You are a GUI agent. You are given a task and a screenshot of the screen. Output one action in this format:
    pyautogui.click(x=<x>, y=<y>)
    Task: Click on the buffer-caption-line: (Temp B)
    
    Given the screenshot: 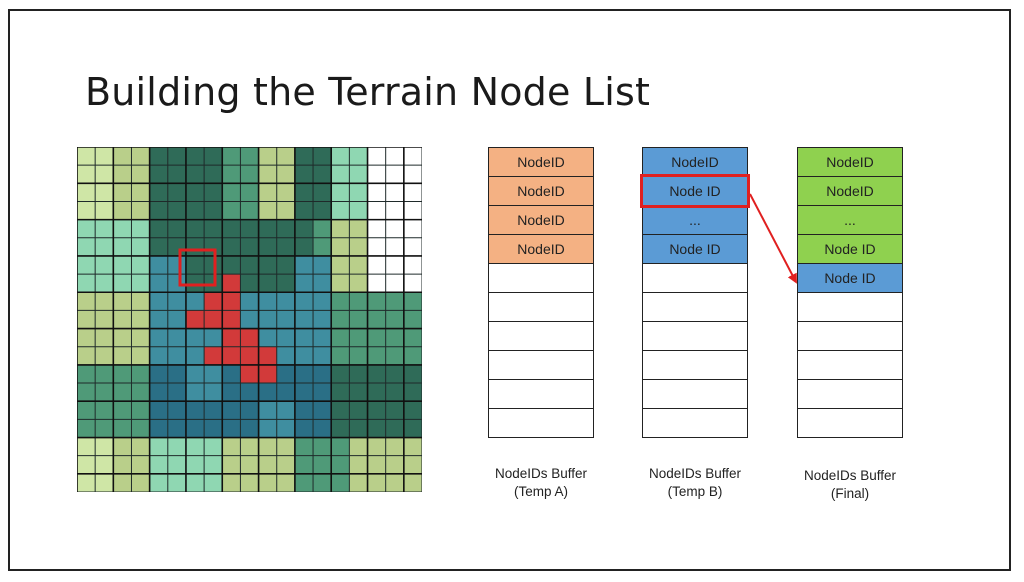 What is the action you would take?
    pyautogui.click(x=695, y=491)
    